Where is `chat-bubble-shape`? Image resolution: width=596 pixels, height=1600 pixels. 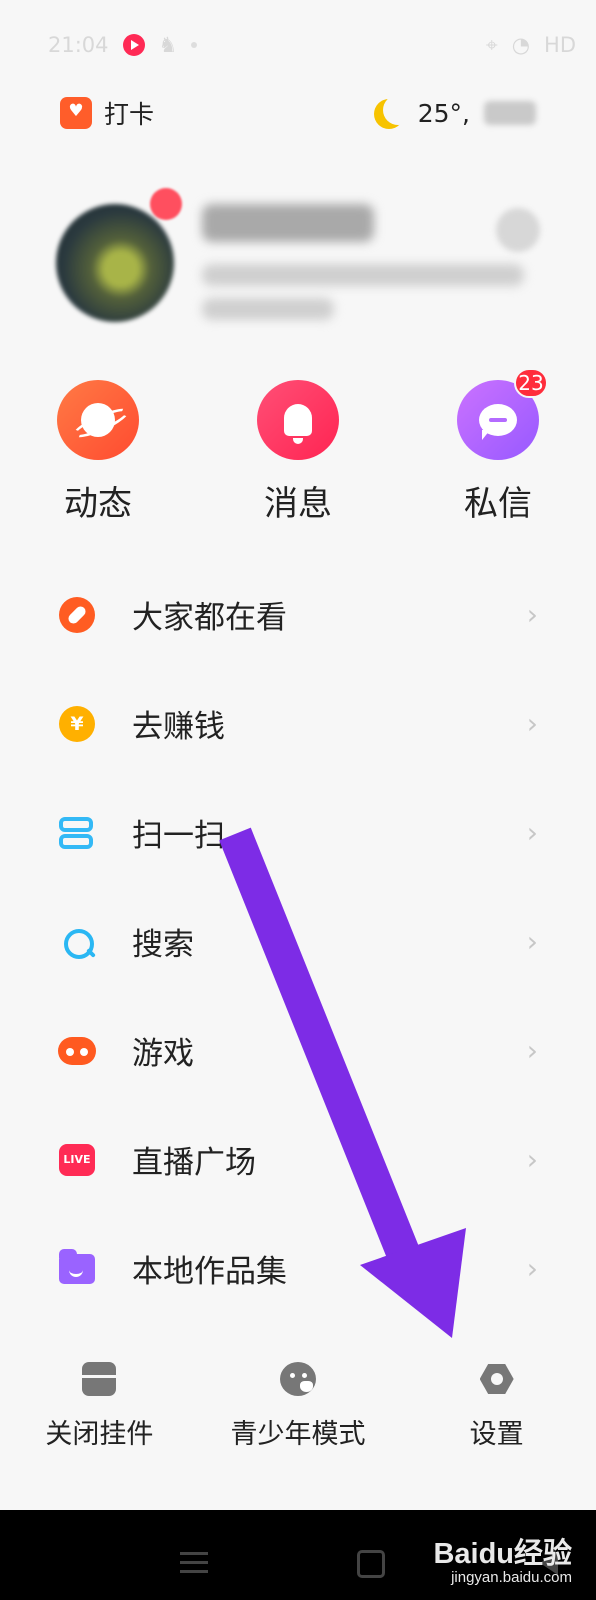
chat-bubble-shape is located at coordinates (498, 422).